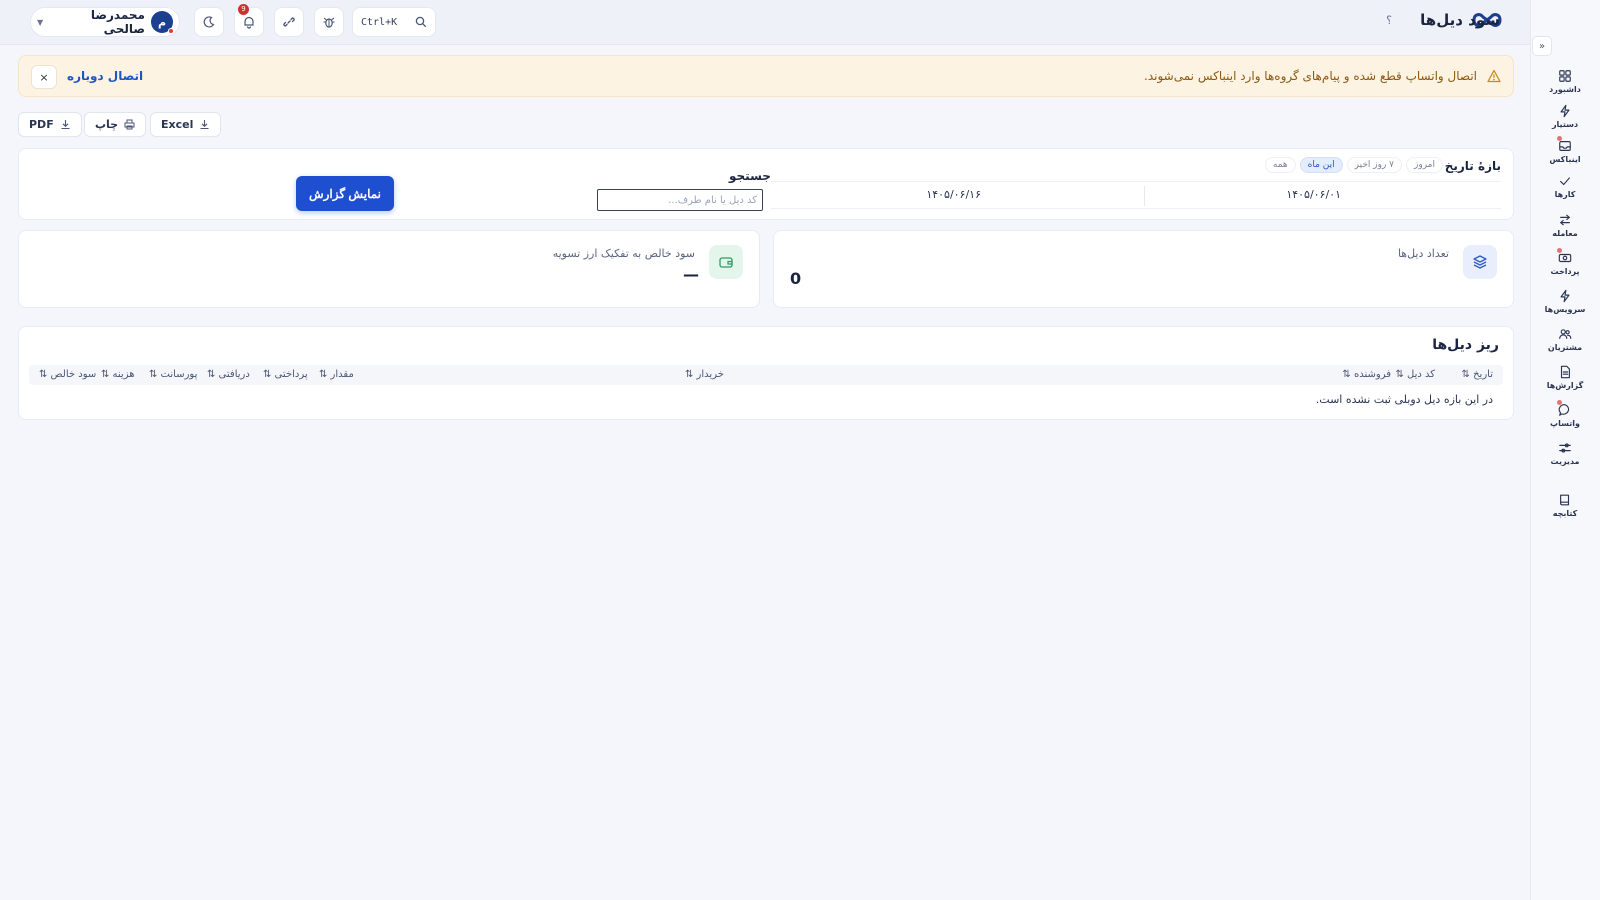  I want to click on wallet-icon, so click(726, 262).